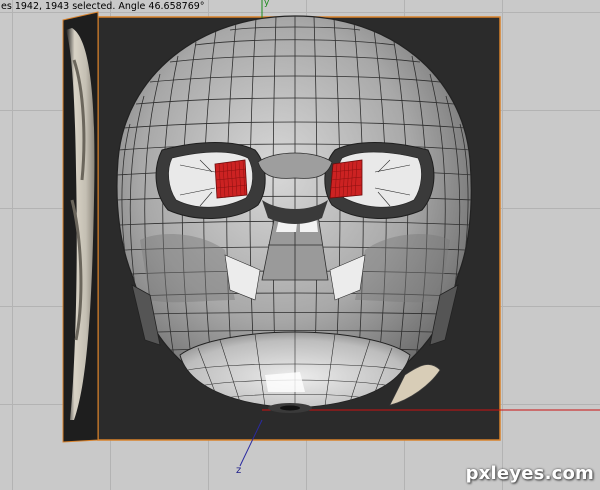 The image size is (600, 490). Describe the element at coordinates (80, 227) in the screenshot. I see `side-reference-image` at that location.